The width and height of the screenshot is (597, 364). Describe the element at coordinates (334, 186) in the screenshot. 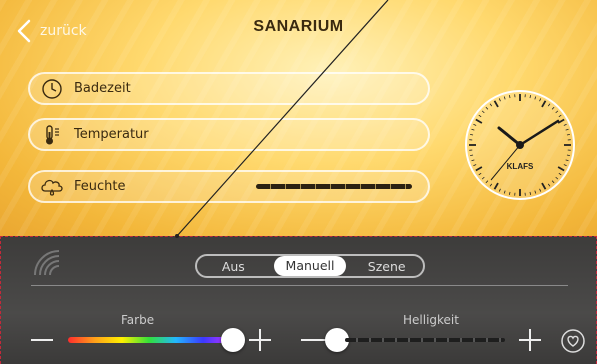

I see `humidity-level-bar` at that location.